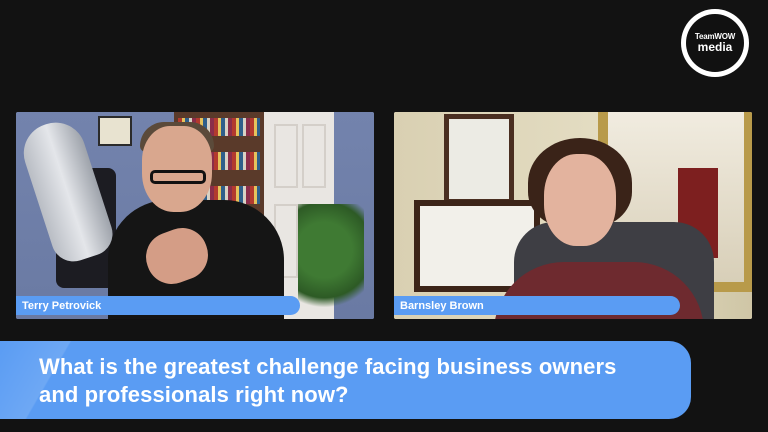  I want to click on participant-name: Barnsley Brown, so click(442, 305).